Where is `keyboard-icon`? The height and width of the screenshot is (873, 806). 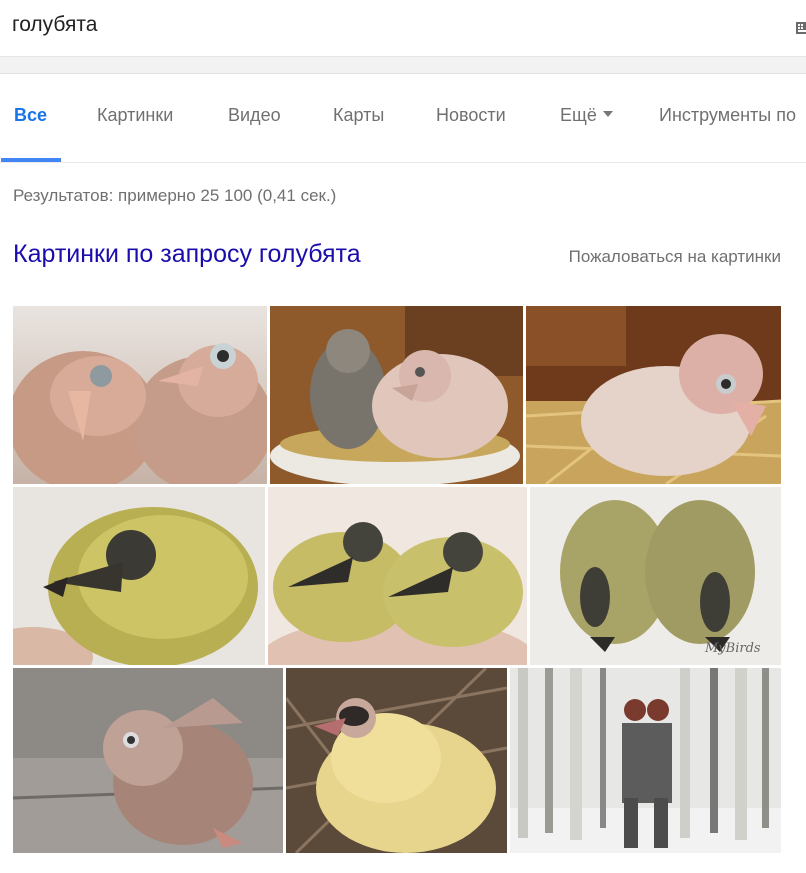 keyboard-icon is located at coordinates (801, 28).